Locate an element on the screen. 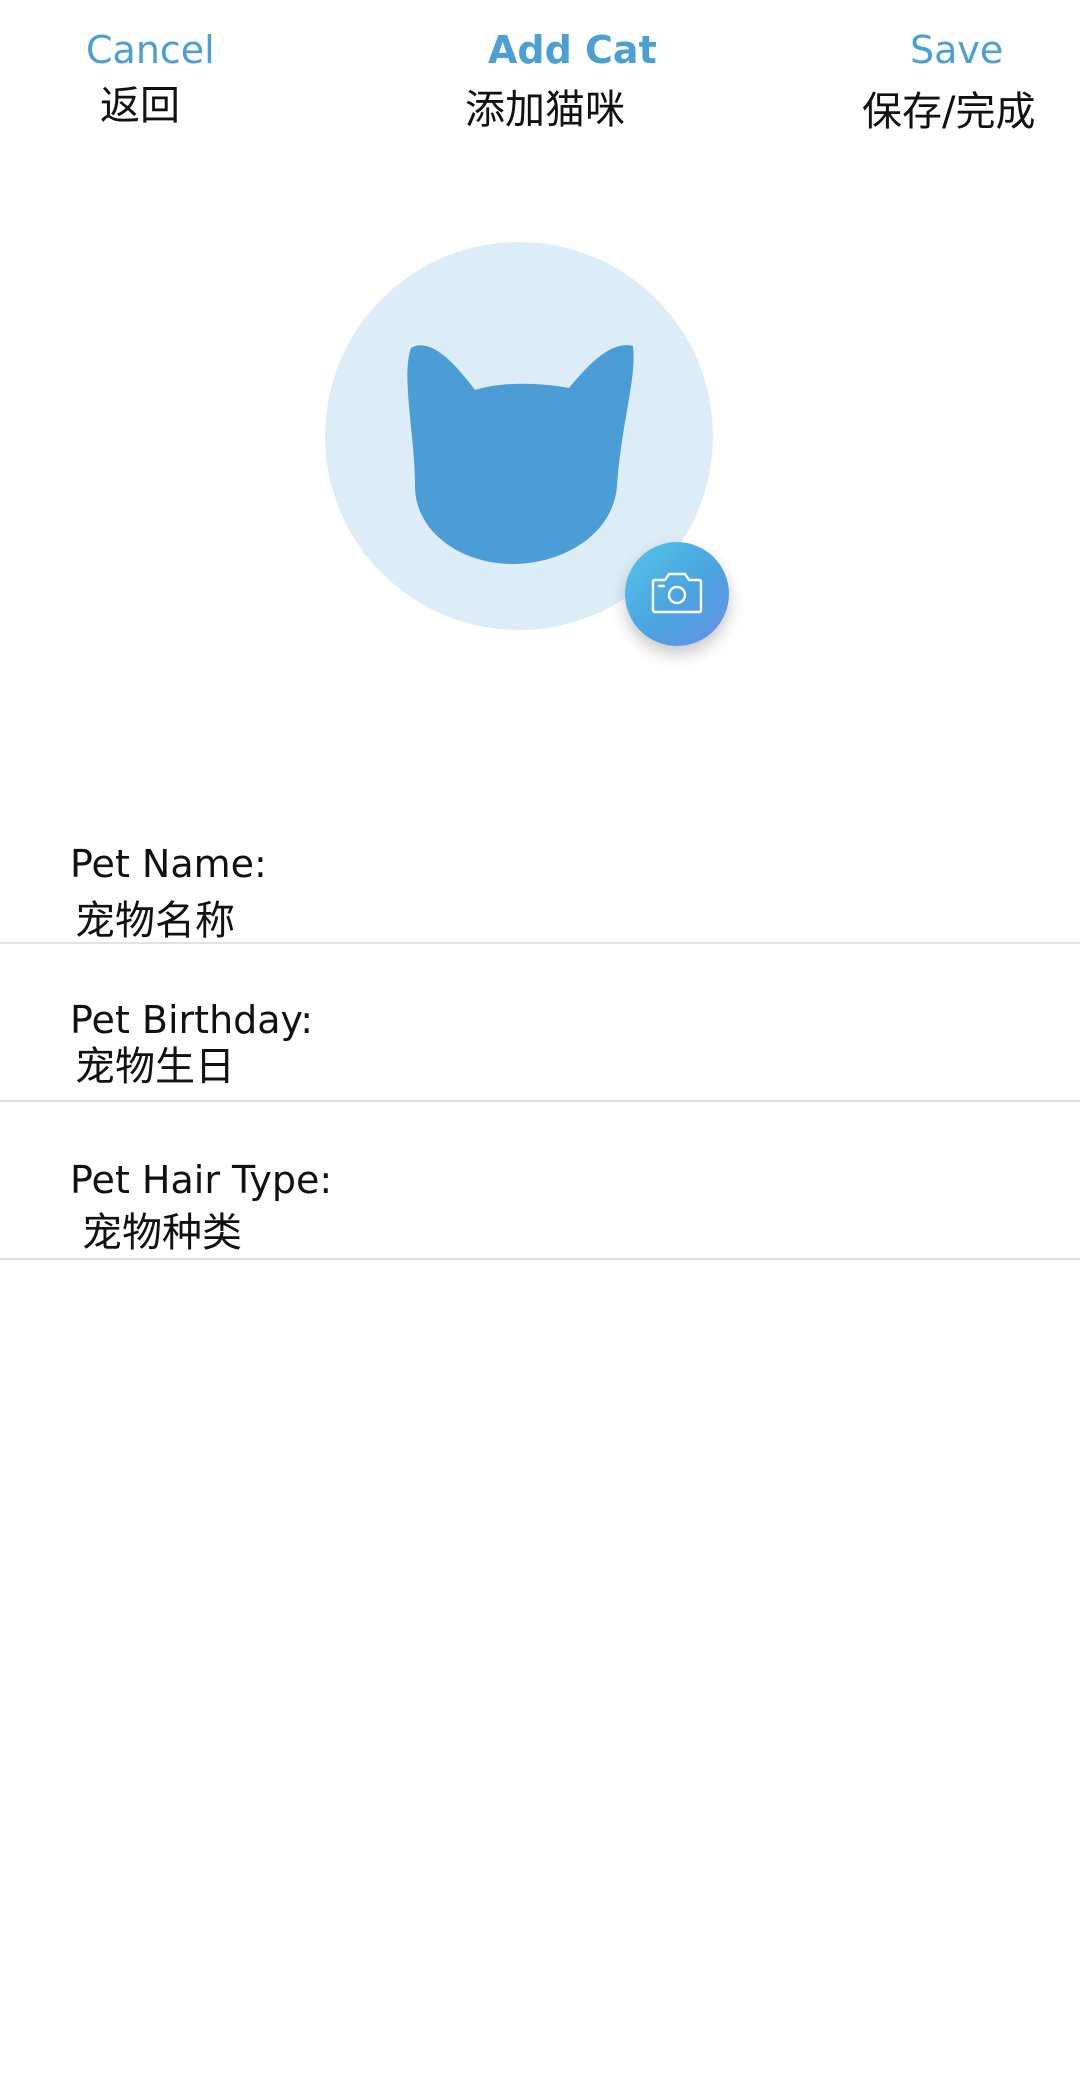 The width and height of the screenshot is (1080, 2100). cancel-button: Cancel is located at coordinates (150, 50).